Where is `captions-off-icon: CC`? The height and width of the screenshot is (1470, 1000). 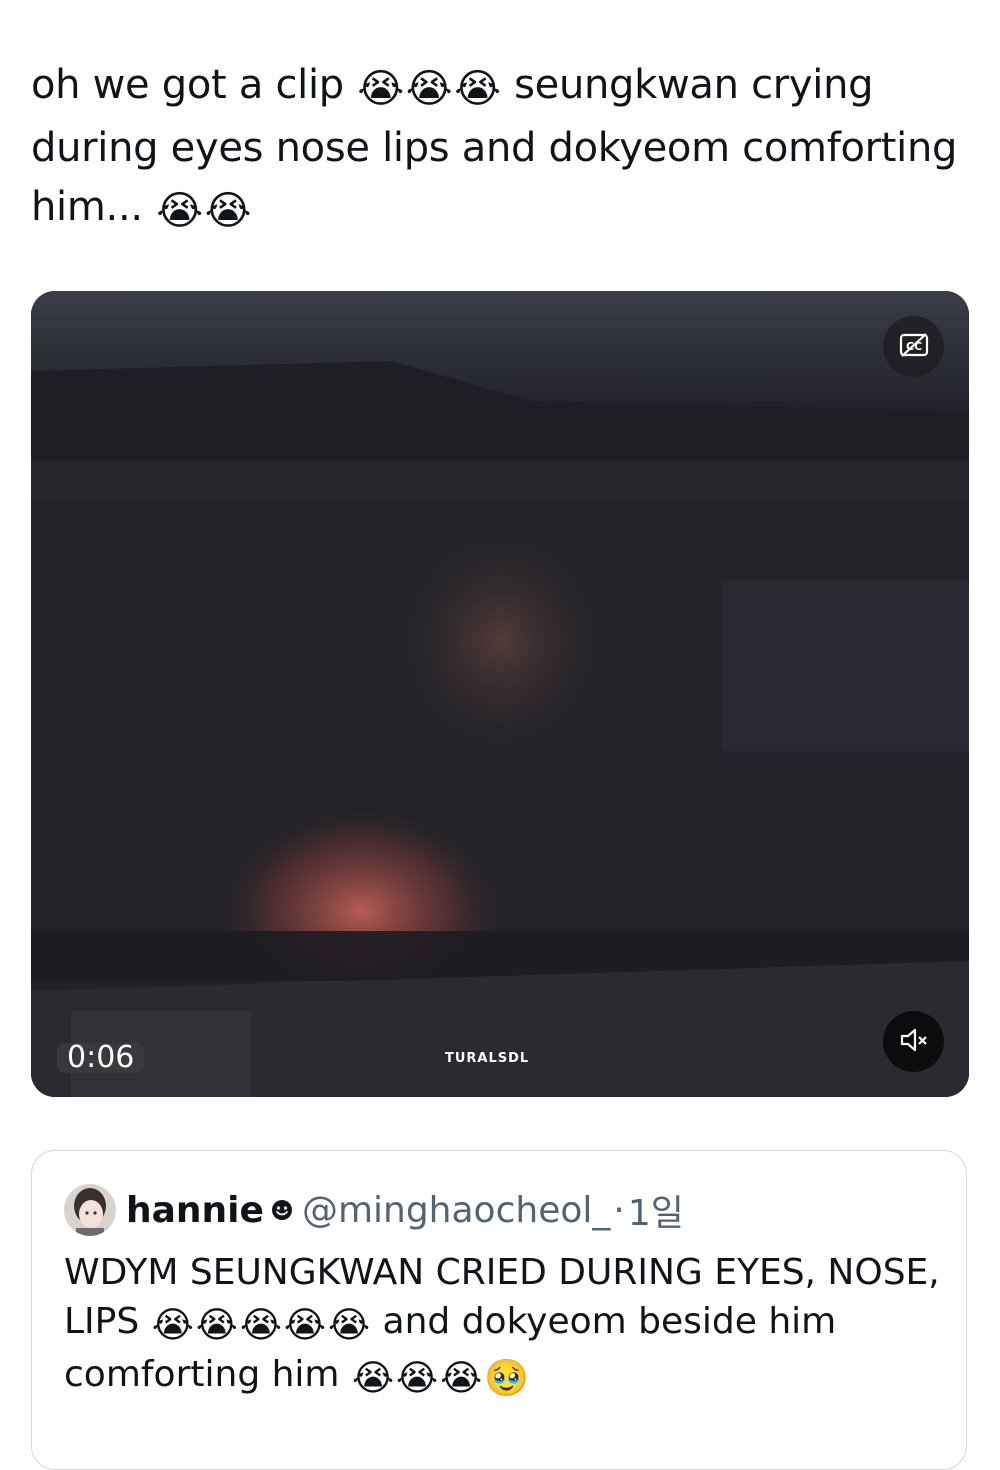 captions-off-icon: CC is located at coordinates (914, 347).